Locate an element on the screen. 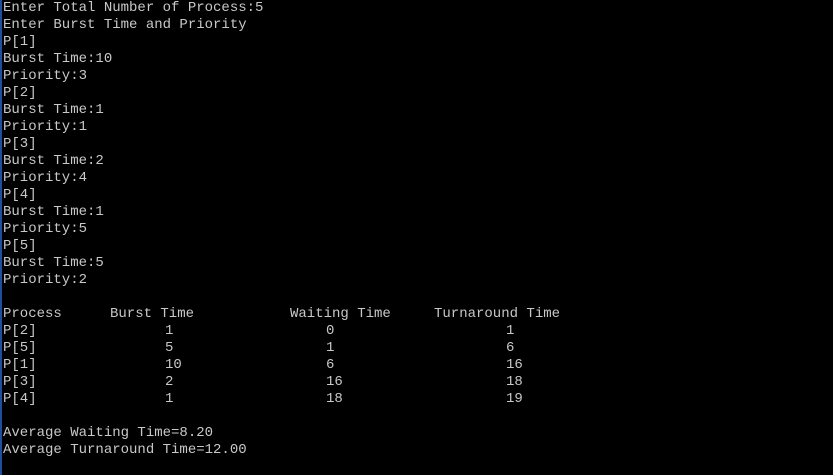 This screenshot has width=833, height=475. priority-input: Priority:2 is located at coordinates (45, 280).